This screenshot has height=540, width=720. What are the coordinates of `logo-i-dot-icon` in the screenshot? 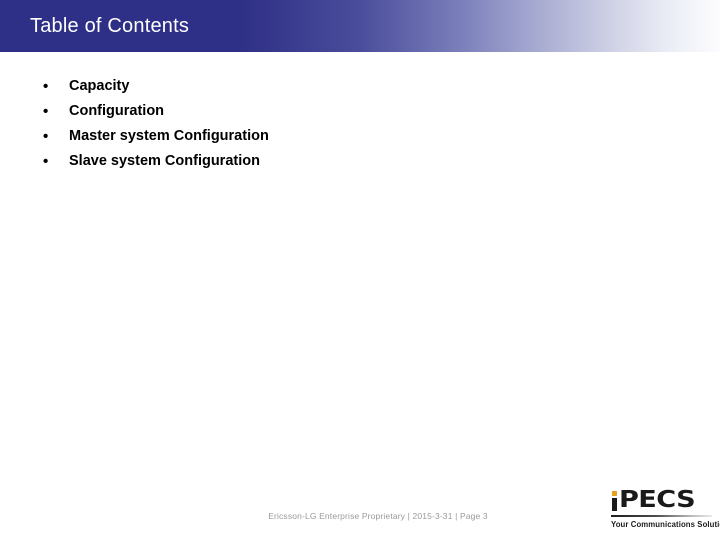 It's located at (614, 493).